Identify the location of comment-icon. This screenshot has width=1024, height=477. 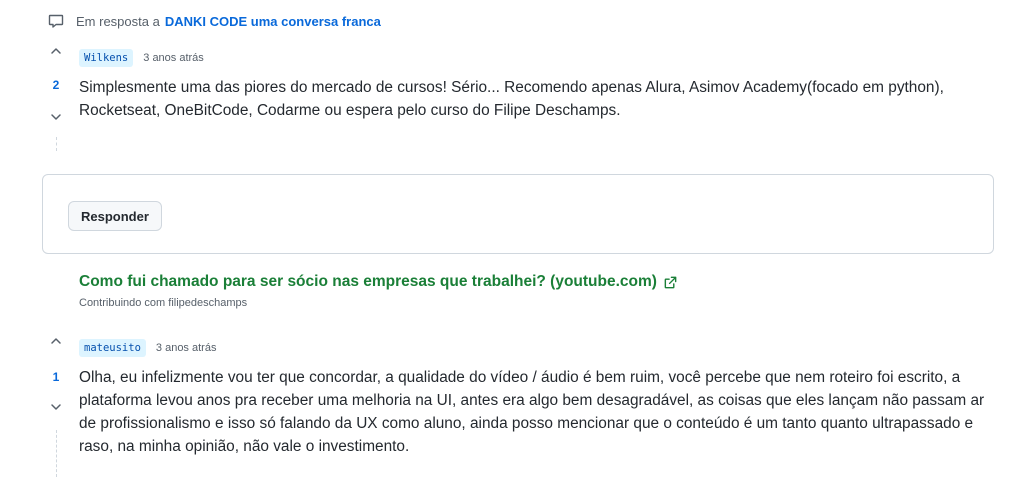
(56, 21).